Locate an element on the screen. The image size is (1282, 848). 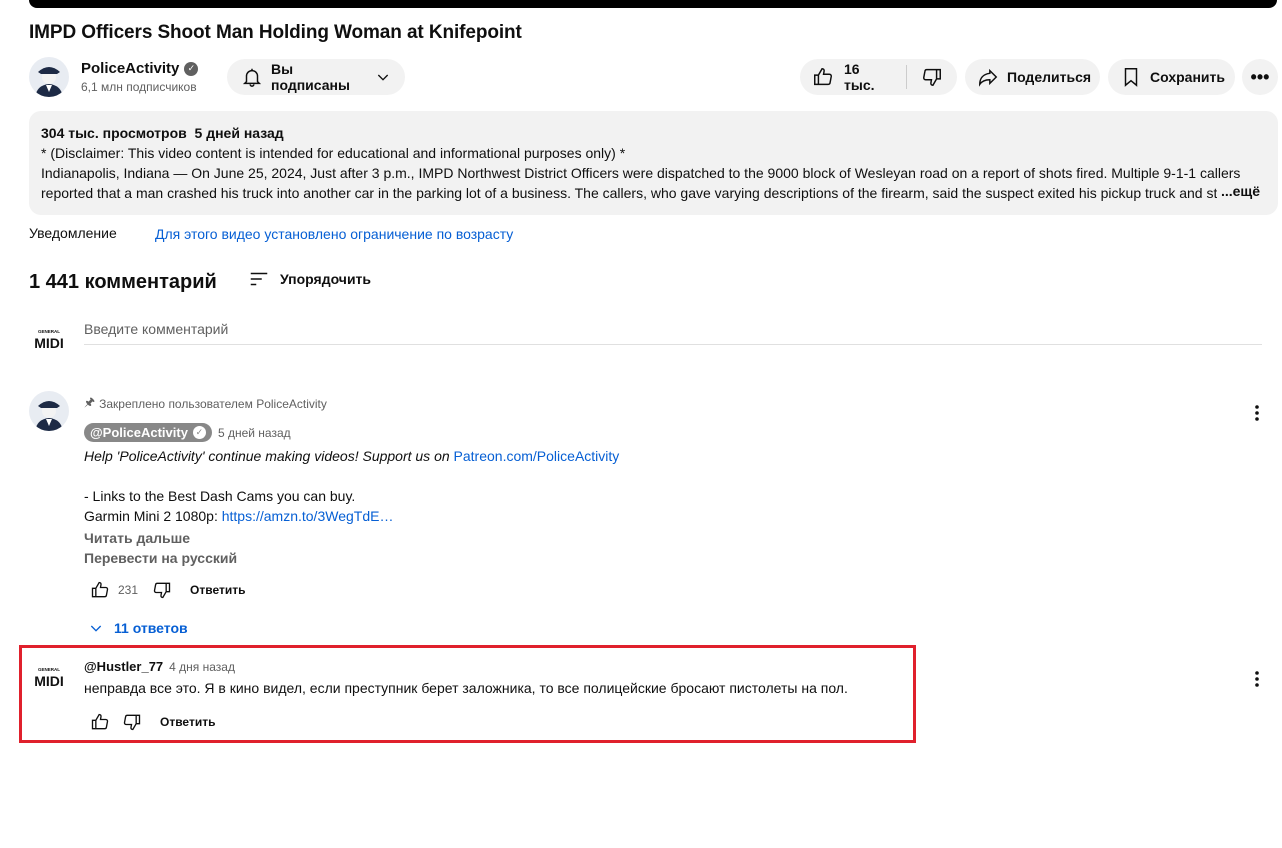
comment-author-avatar is located at coordinates (49, 411).